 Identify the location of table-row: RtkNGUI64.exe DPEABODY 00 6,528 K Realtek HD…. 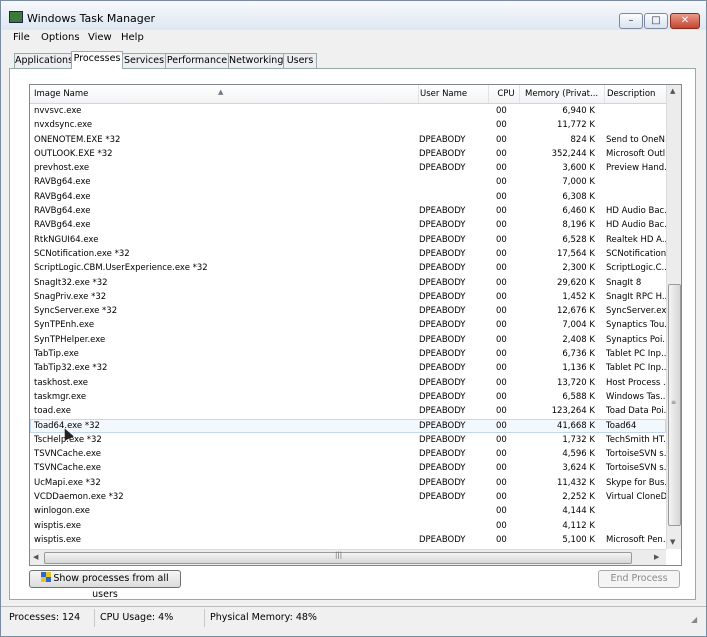
(348, 240).